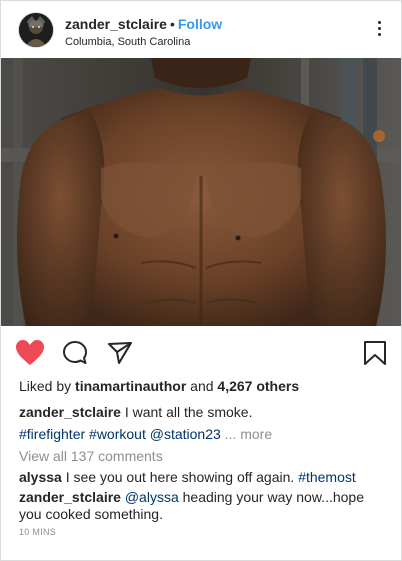  I want to click on location-link: Columbia, South Carolina, so click(127, 42).